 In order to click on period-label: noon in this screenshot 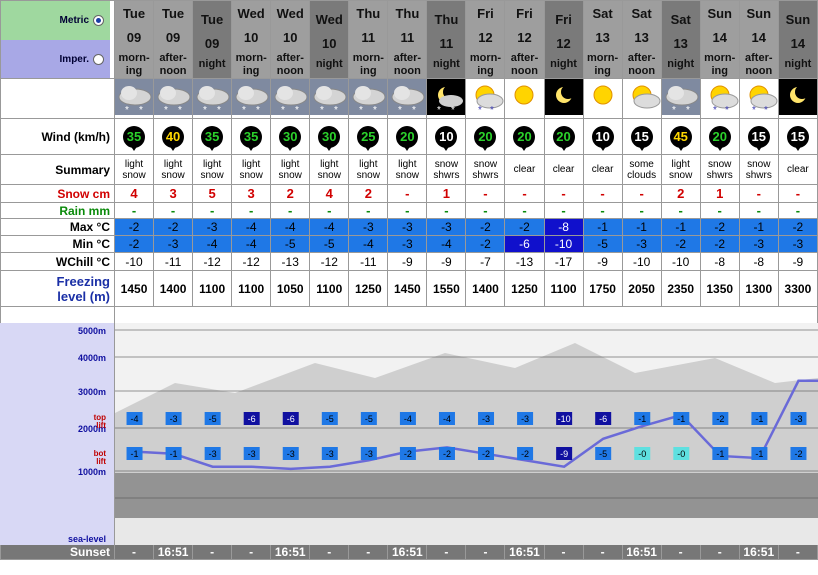, I will do `click(759, 70)`.